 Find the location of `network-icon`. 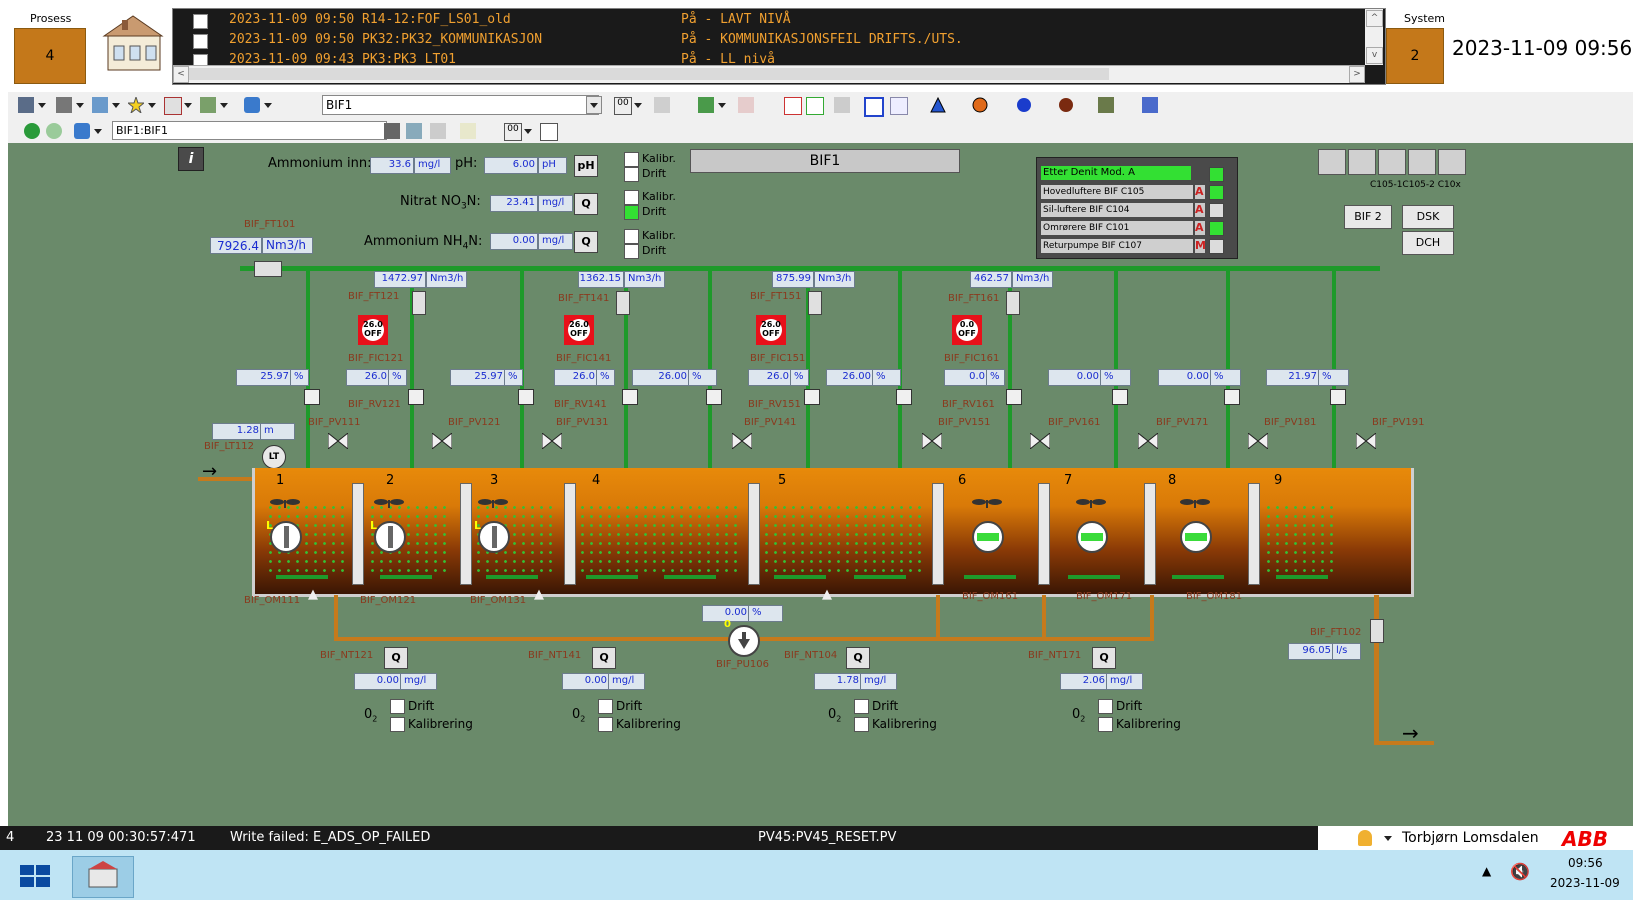

network-icon is located at coordinates (1150, 105).